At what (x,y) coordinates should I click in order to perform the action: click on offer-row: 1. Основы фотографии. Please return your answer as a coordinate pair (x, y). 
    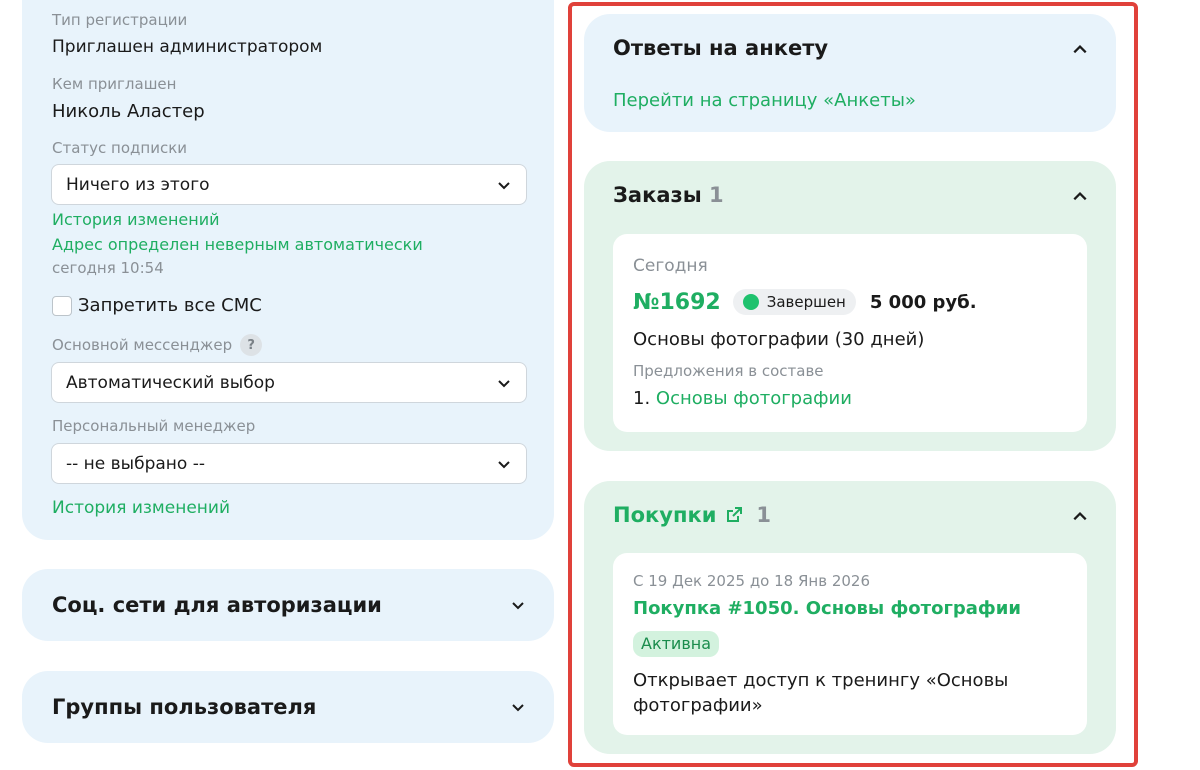
    Looking at the image, I should click on (742, 398).